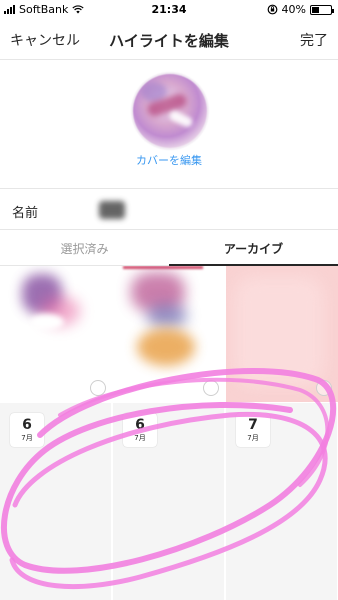 This screenshot has height=600, width=338. What do you see at coordinates (314, 40) in the screenshot?
I see `done-button: 完了` at bounding box center [314, 40].